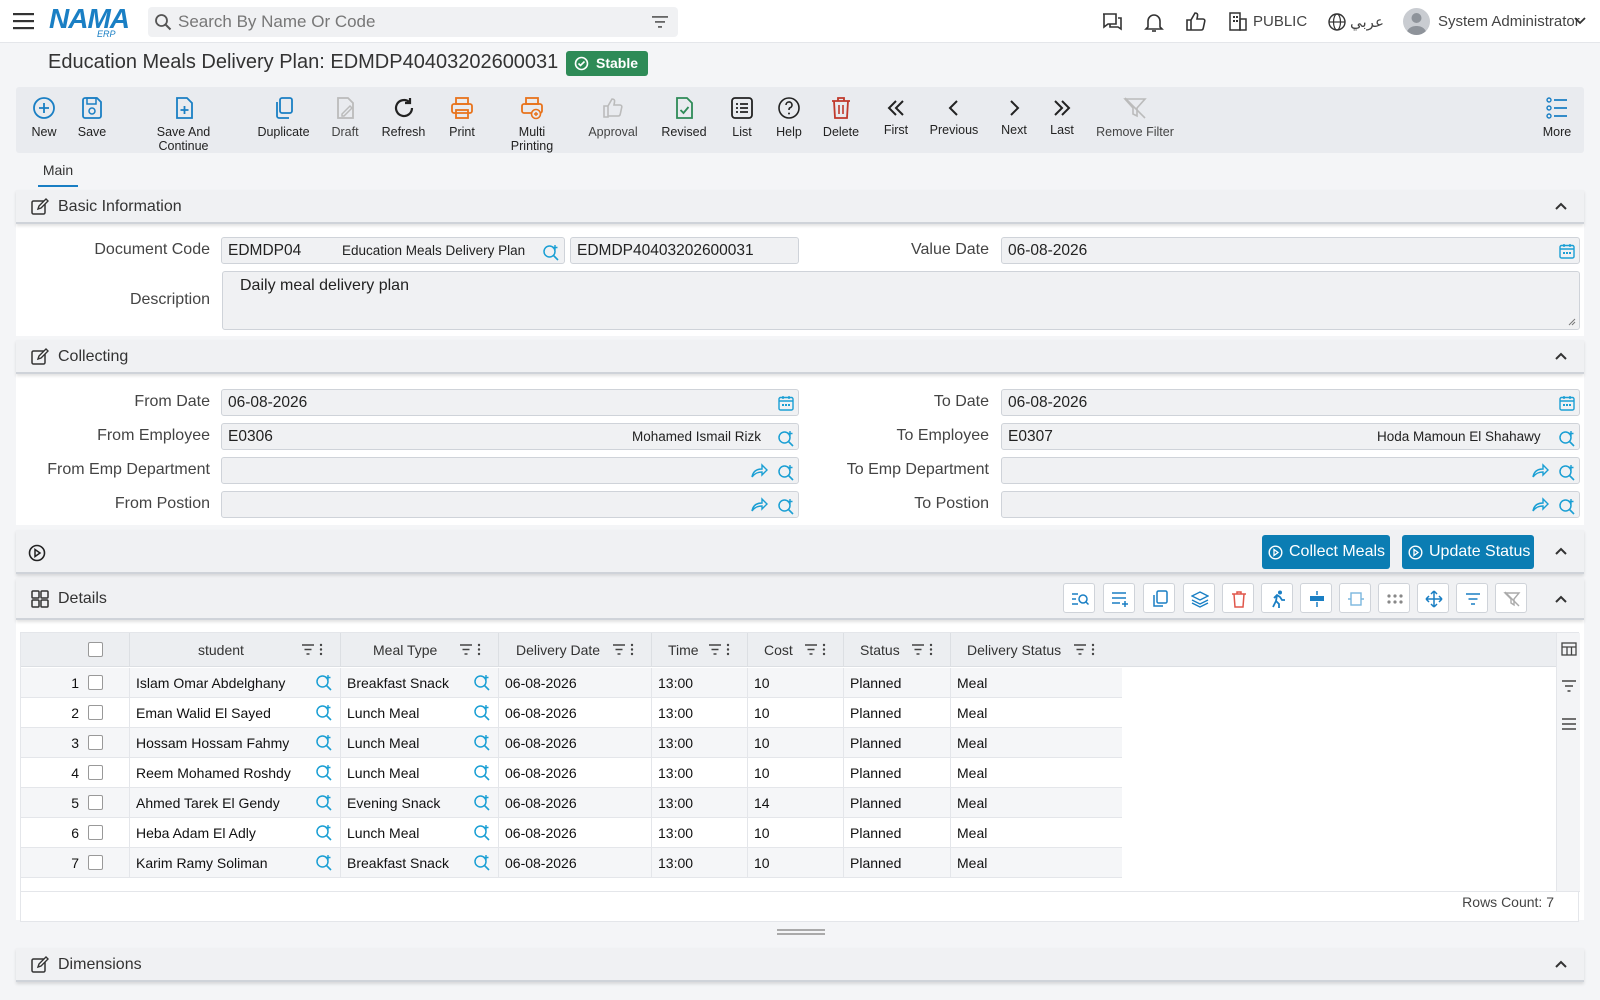  What do you see at coordinates (234, 773) in the screenshot?
I see `cell-student: Reem Mohamed Roshdy` at bounding box center [234, 773].